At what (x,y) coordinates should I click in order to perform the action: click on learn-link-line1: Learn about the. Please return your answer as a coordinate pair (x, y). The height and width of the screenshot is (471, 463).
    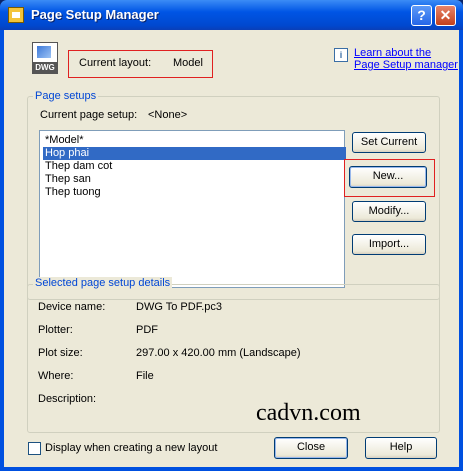
    Looking at the image, I should click on (393, 53).